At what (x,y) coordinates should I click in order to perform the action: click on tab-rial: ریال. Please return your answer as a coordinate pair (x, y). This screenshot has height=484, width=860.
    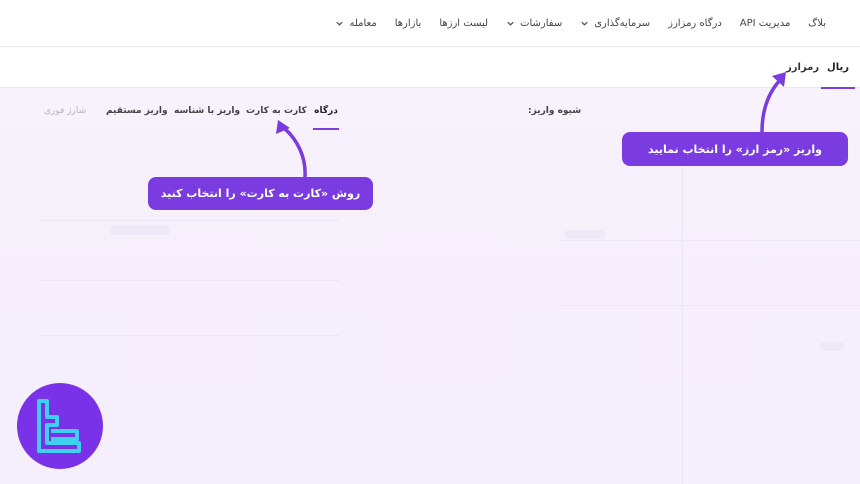
    Looking at the image, I should click on (838, 68).